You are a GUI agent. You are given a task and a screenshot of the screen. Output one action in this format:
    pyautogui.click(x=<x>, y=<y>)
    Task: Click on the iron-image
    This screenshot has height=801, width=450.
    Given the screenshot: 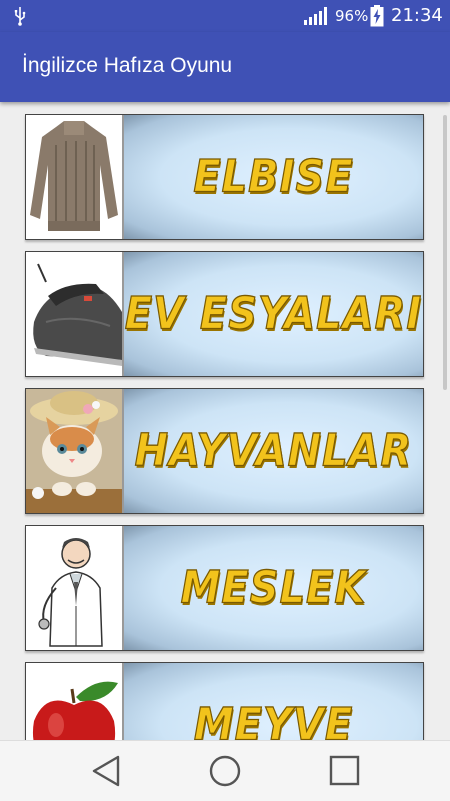 What is the action you would take?
    pyautogui.click(x=75, y=314)
    